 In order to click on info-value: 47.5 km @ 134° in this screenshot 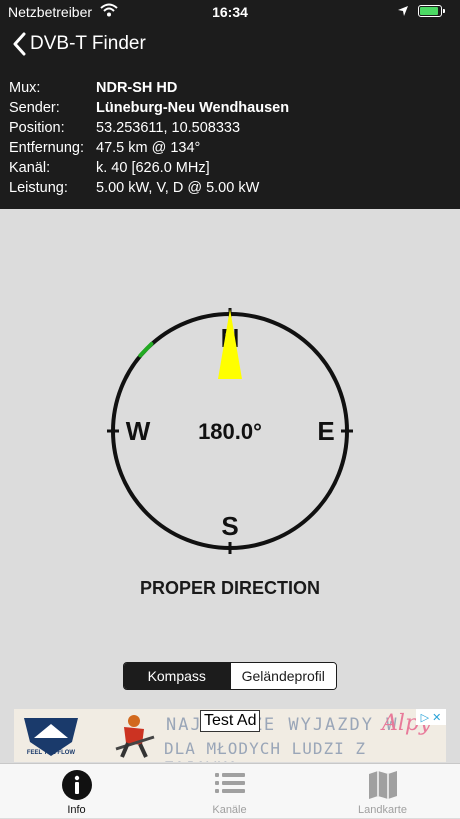, I will do `click(148, 148)`.